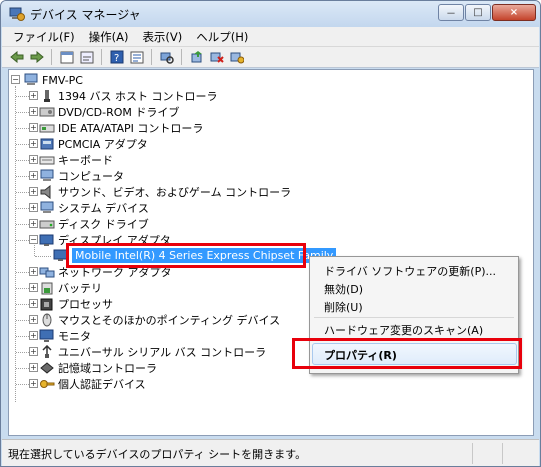 This screenshot has height=467, width=541. Describe the element at coordinates (85, 14) in the screenshot. I see `window-title: デバイス マネージャ` at that location.